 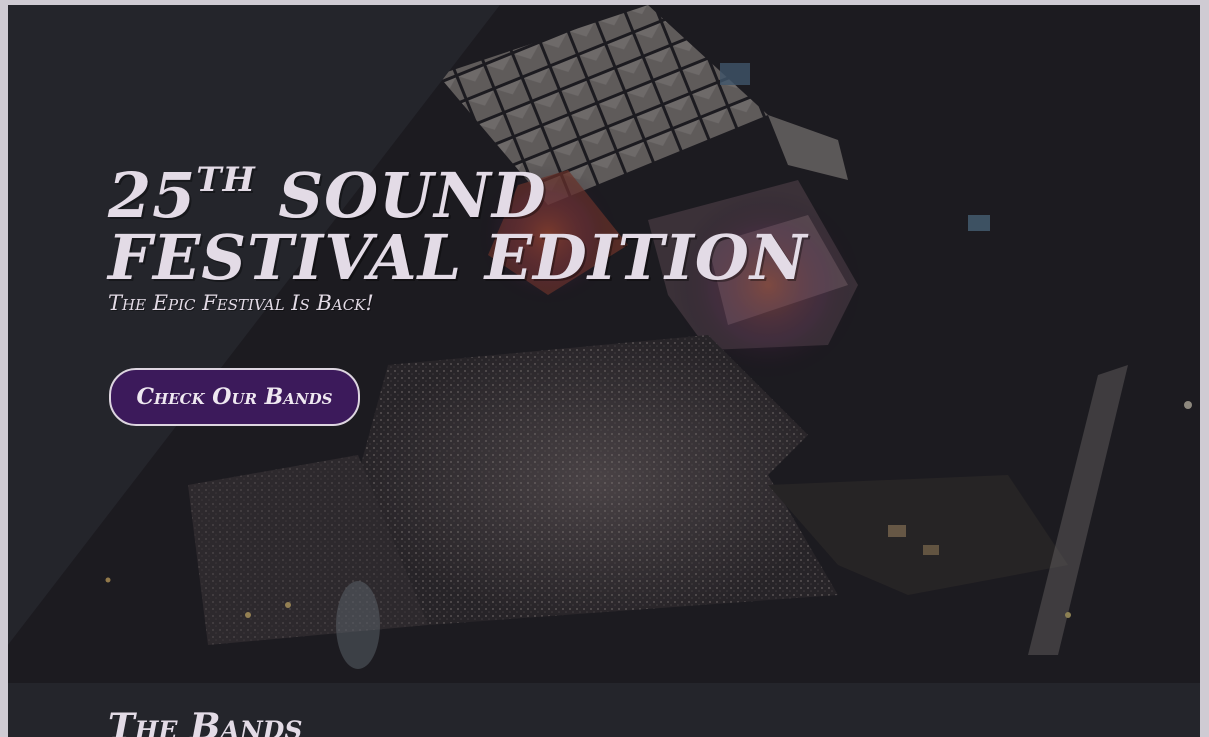 What do you see at coordinates (226, 180) in the screenshot?
I see `title-suffix: th` at bounding box center [226, 180].